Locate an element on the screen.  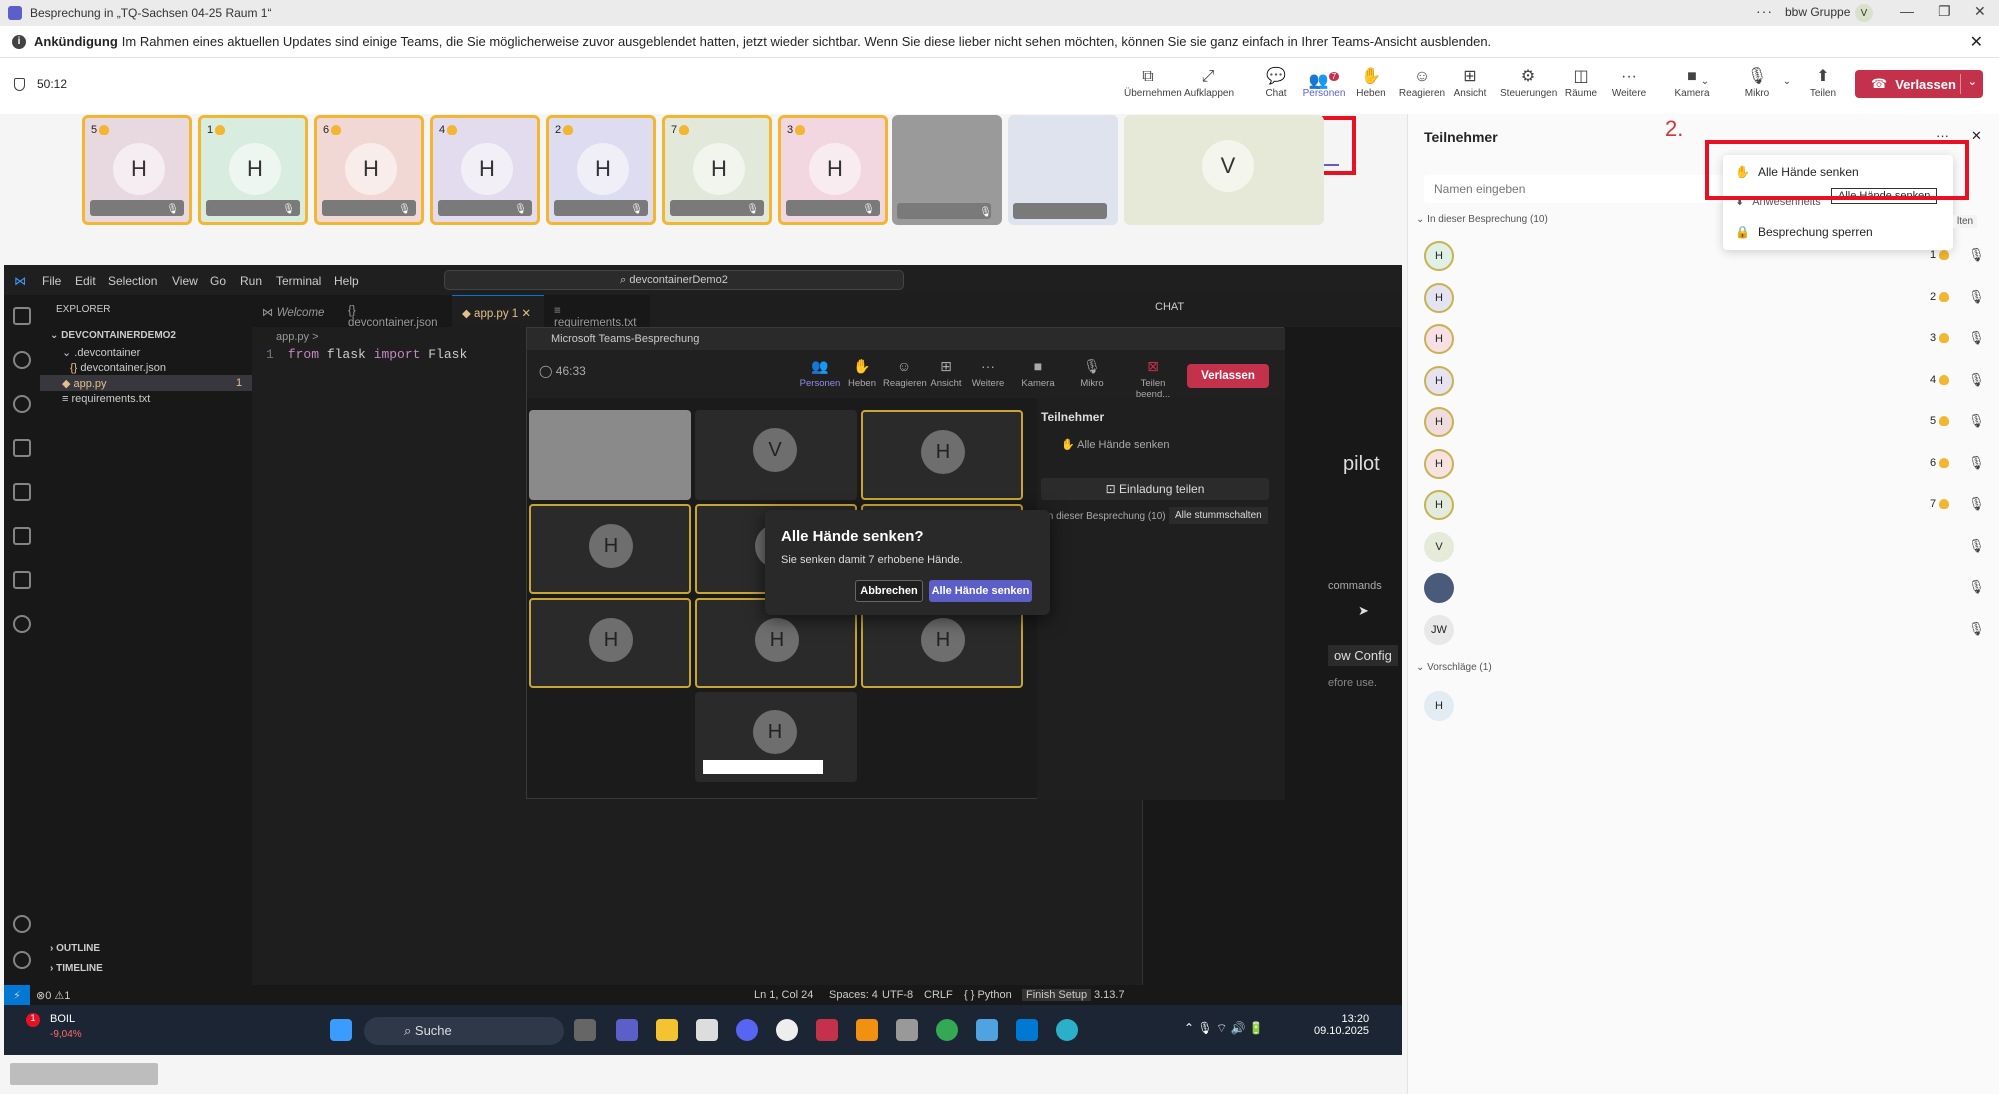
project-root: ⌄ DEVCONTAINERDEMO2 is located at coordinates (113, 335).